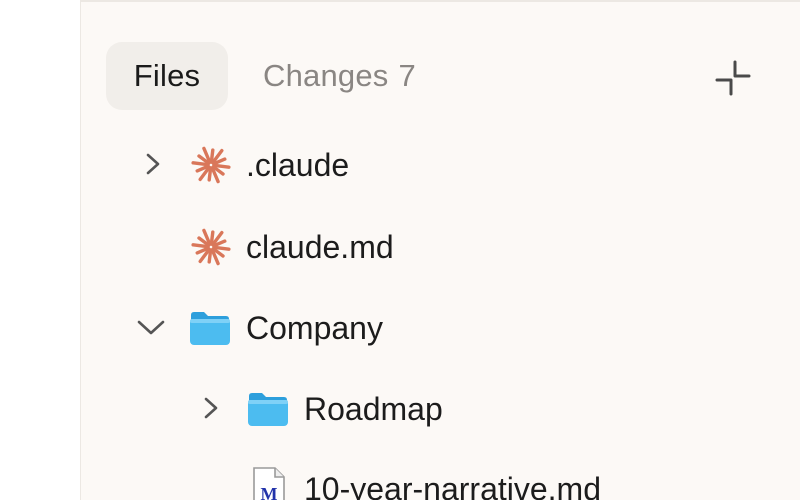 Image resolution: width=800 pixels, height=500 pixels. Describe the element at coordinates (269, 483) in the screenshot. I see `markdown-file-icon: M` at that location.